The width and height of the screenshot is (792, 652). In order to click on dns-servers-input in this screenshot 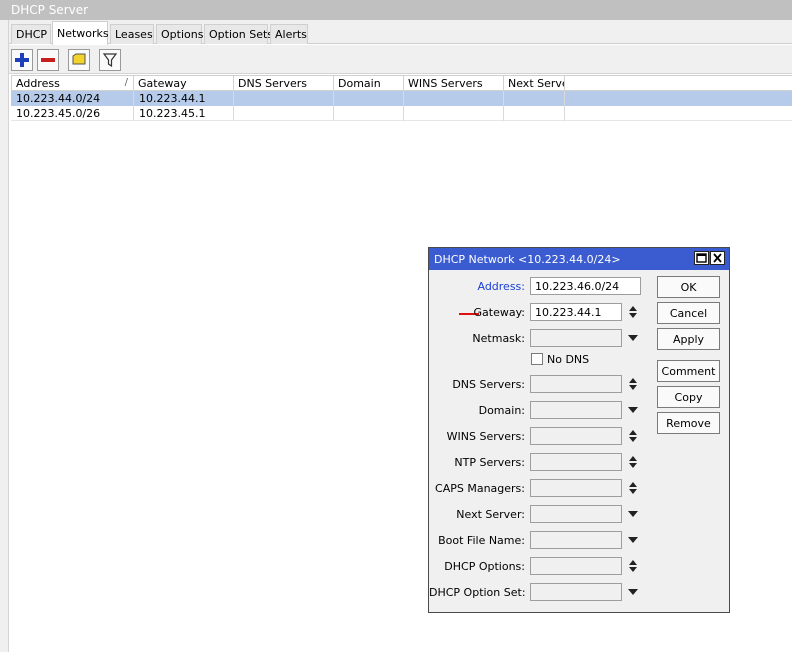, I will do `click(576, 384)`.